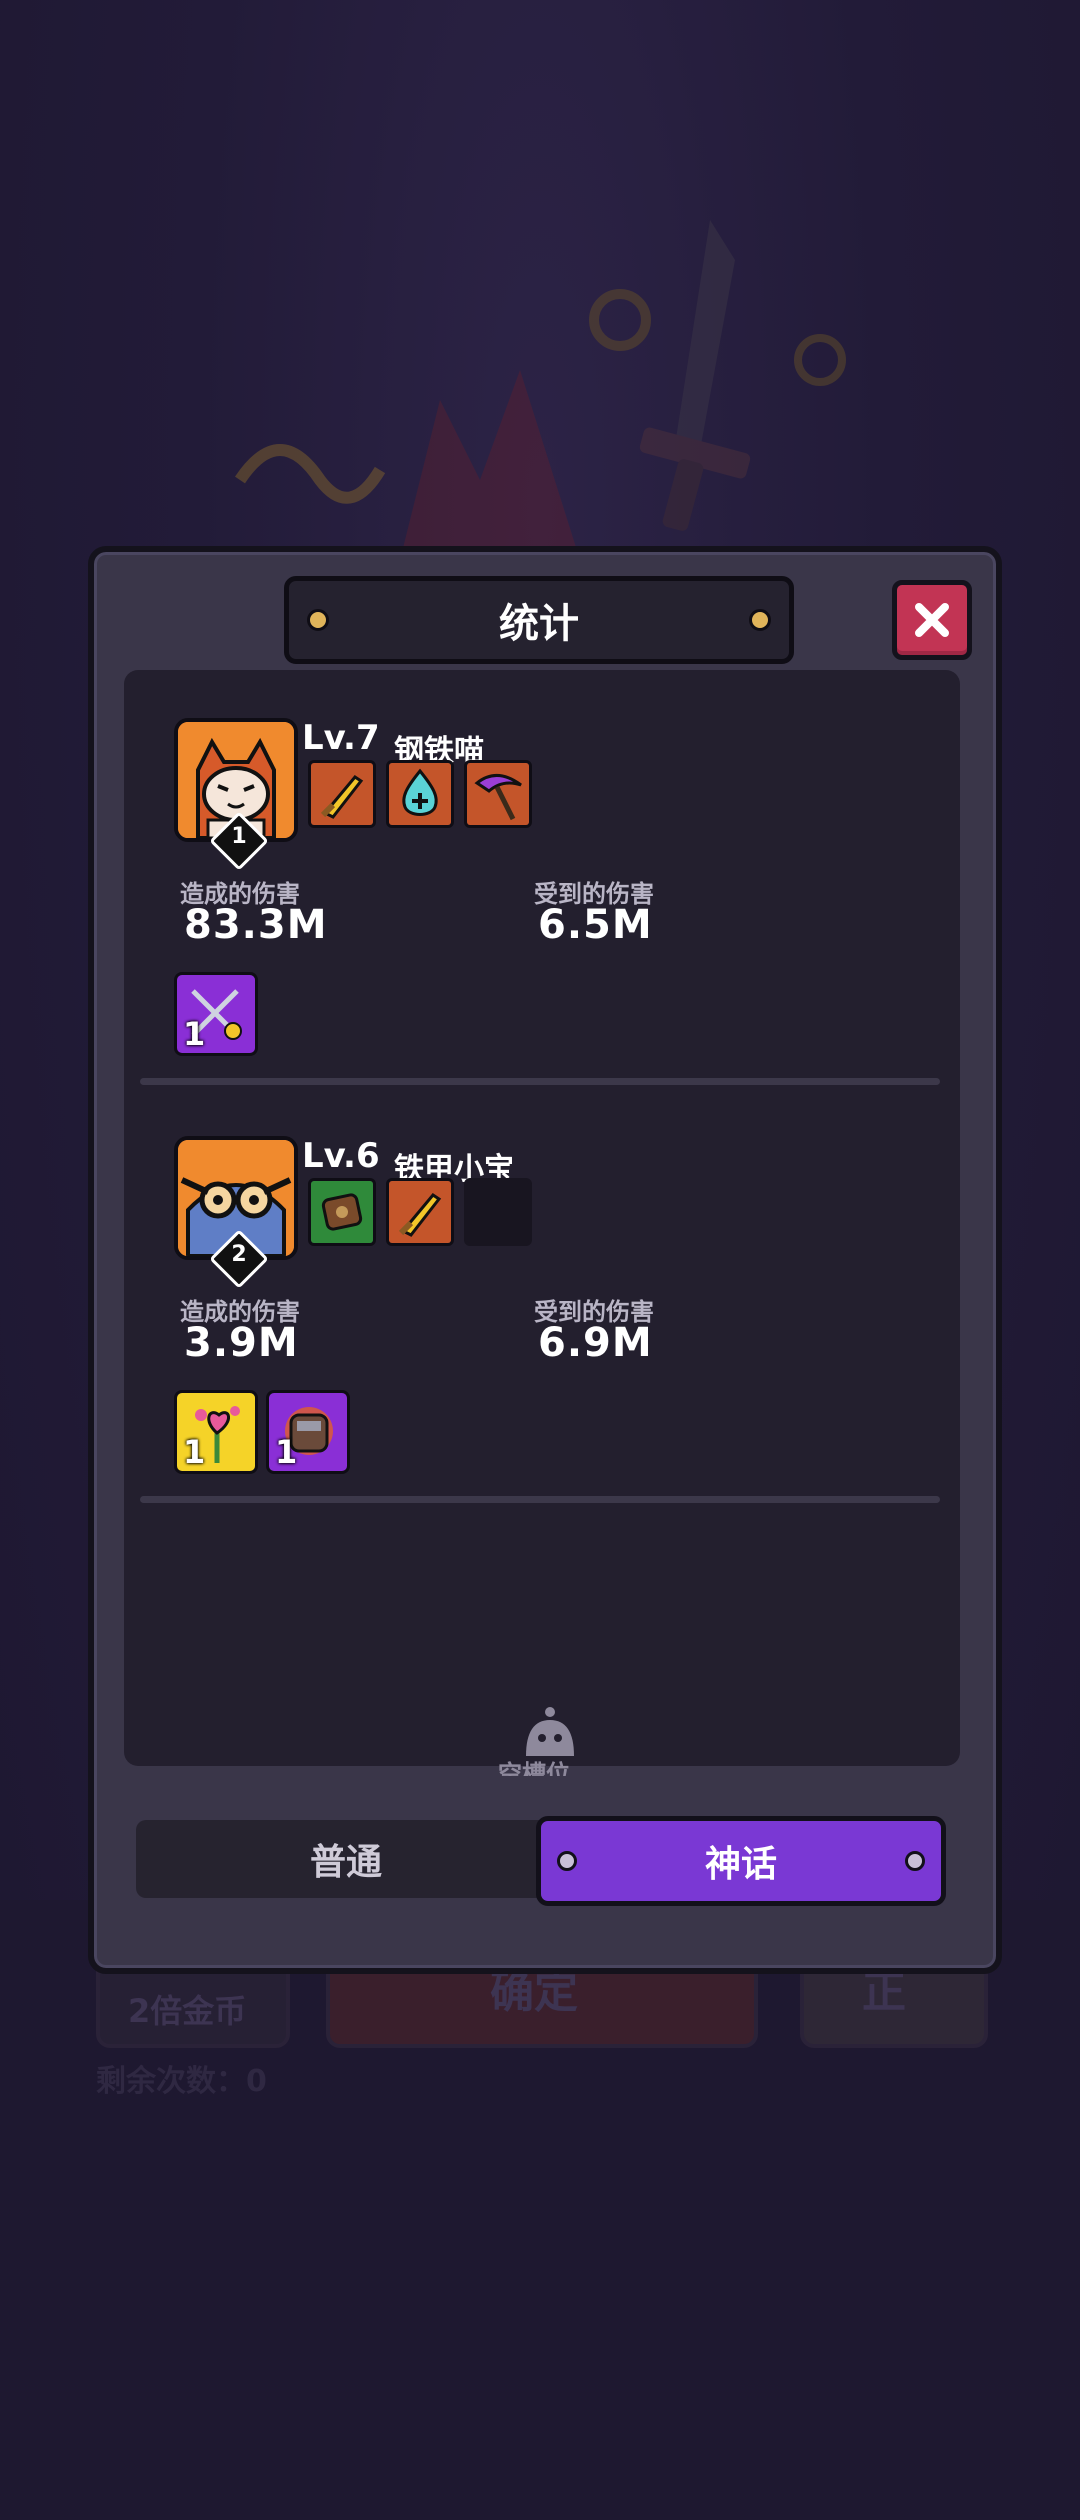 This screenshot has width=1080, height=2520. What do you see at coordinates (342, 1212) in the screenshot?
I see `green-shield-icon` at bounding box center [342, 1212].